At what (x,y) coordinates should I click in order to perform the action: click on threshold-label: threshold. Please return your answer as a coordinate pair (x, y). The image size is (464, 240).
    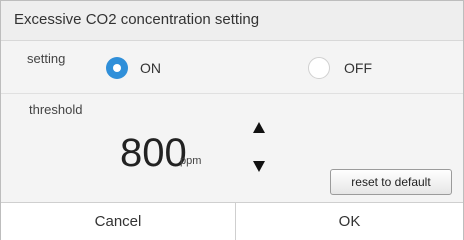
    Looking at the image, I should click on (56, 109).